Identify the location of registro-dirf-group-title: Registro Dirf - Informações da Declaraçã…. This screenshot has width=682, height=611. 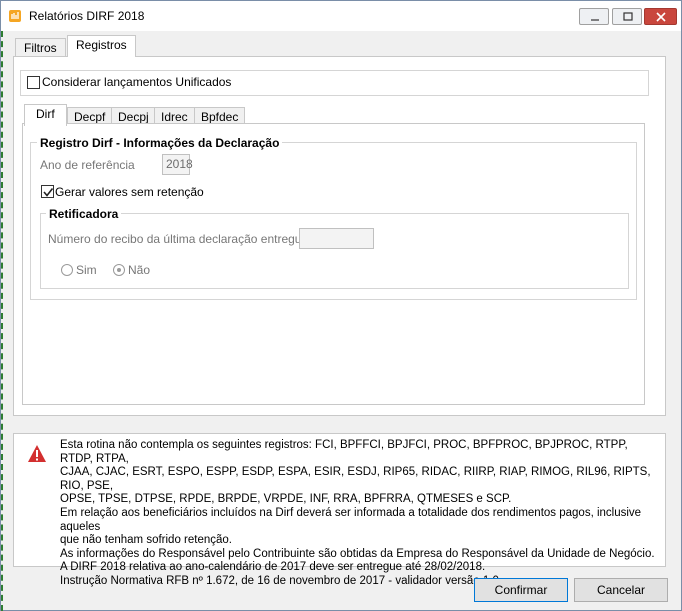
(160, 143).